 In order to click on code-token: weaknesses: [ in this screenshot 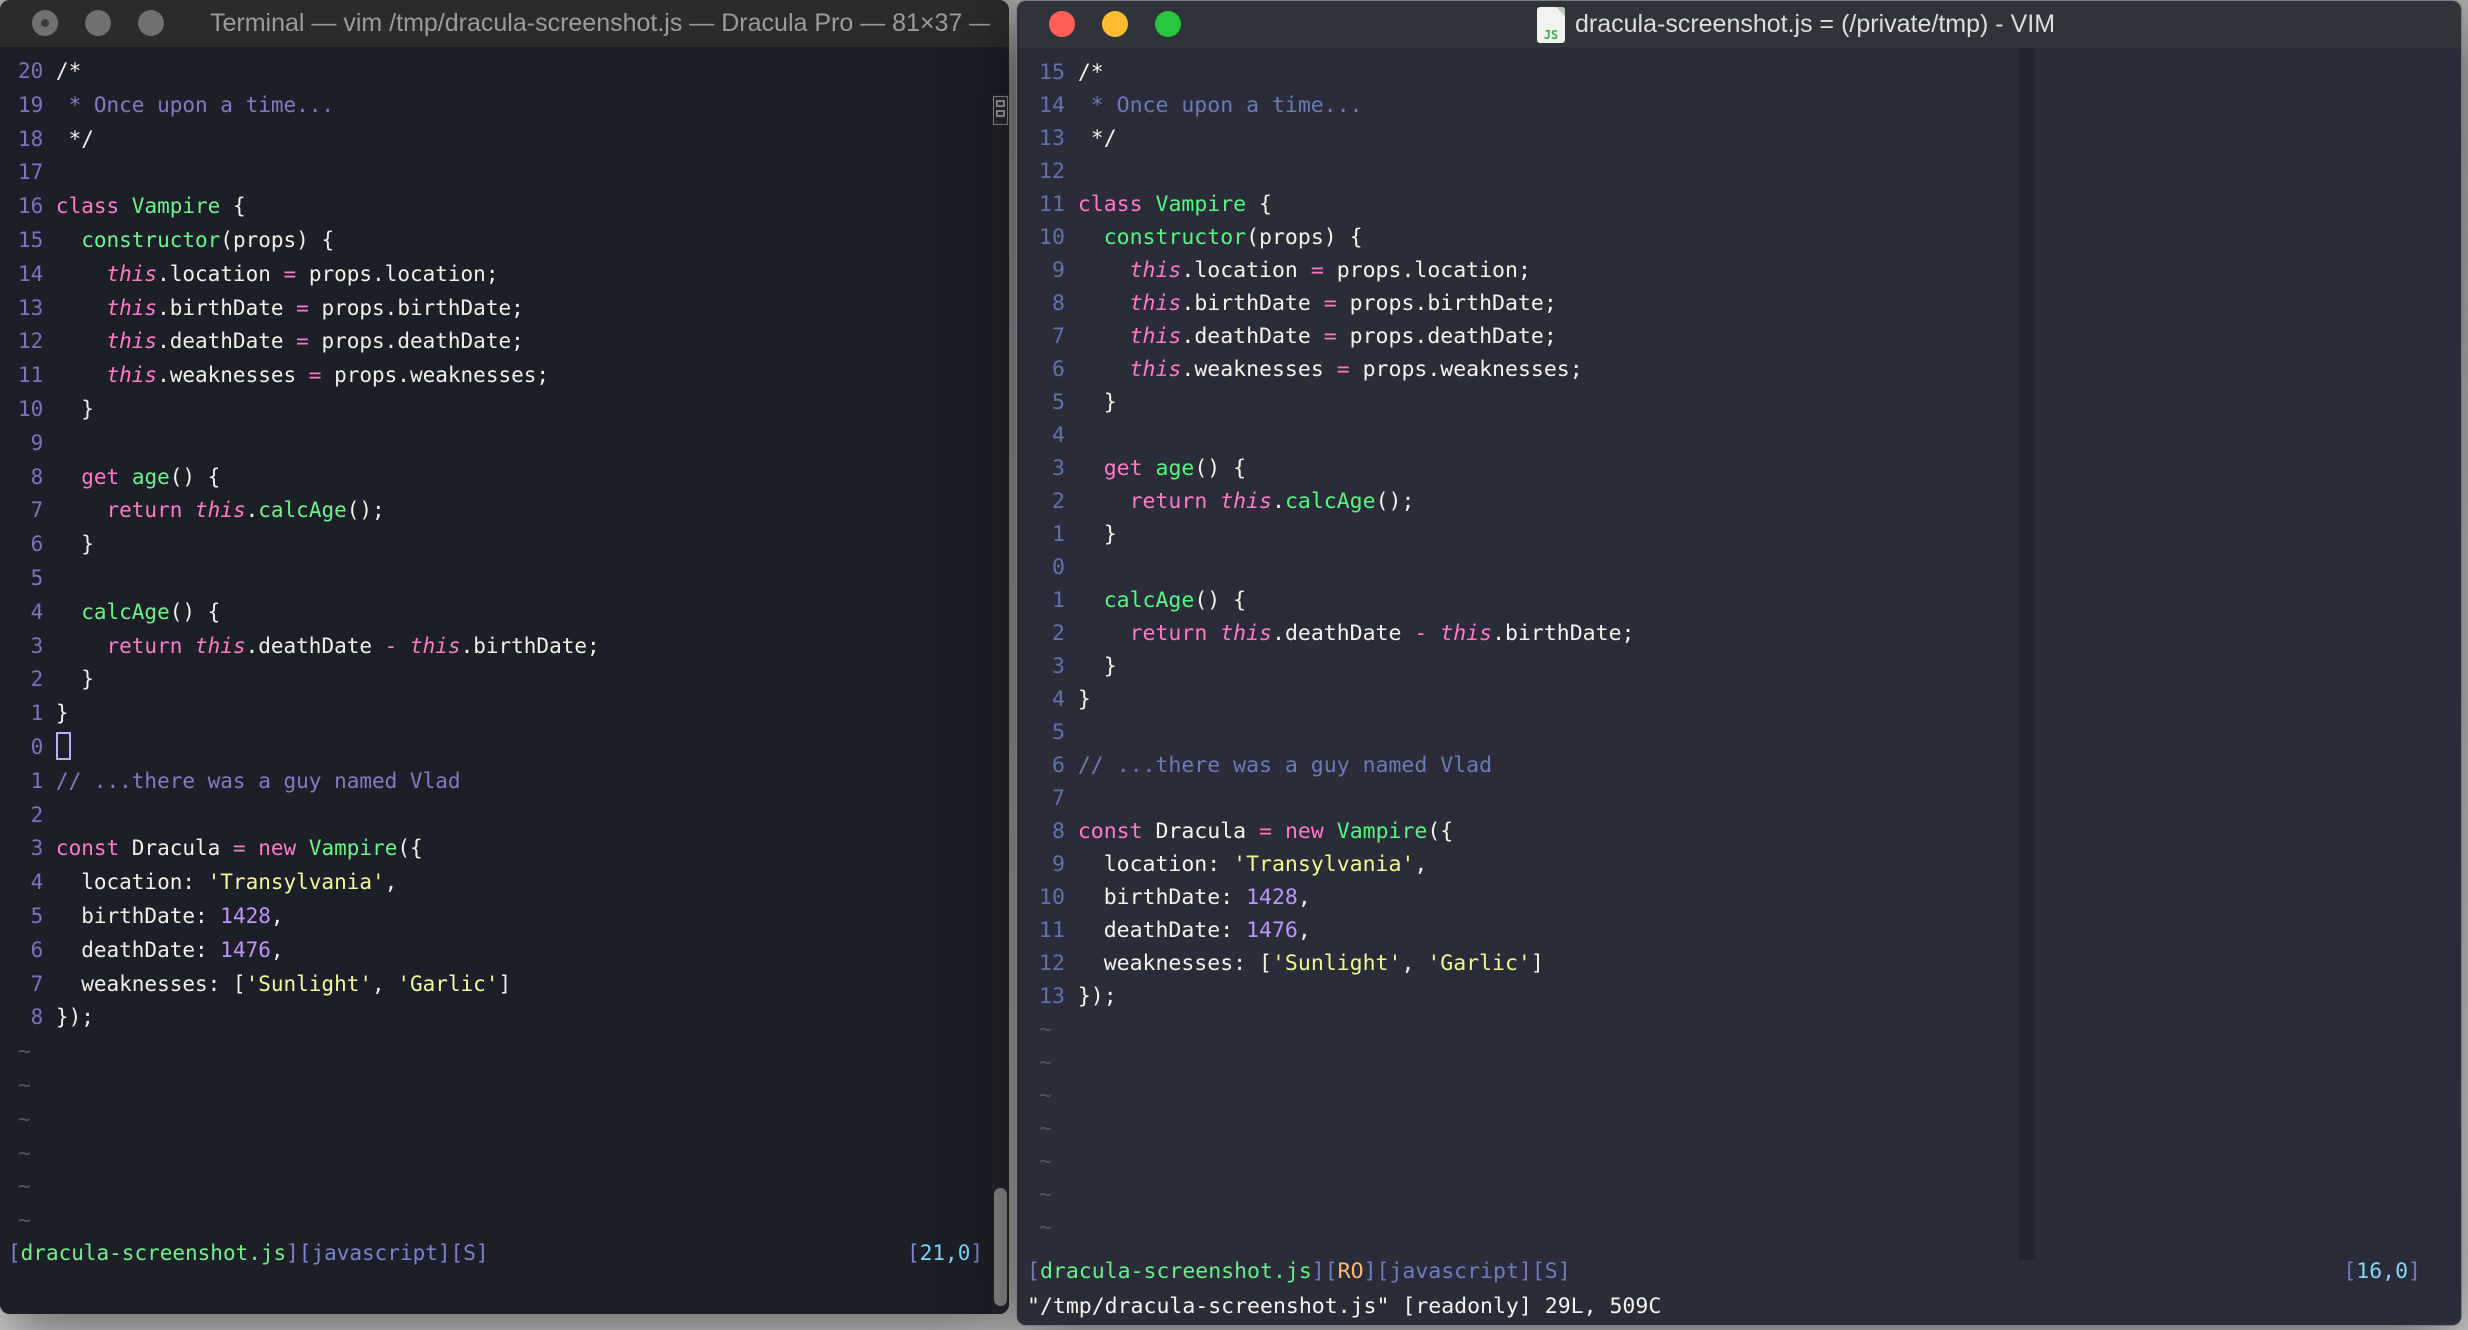, I will do `click(1174, 963)`.